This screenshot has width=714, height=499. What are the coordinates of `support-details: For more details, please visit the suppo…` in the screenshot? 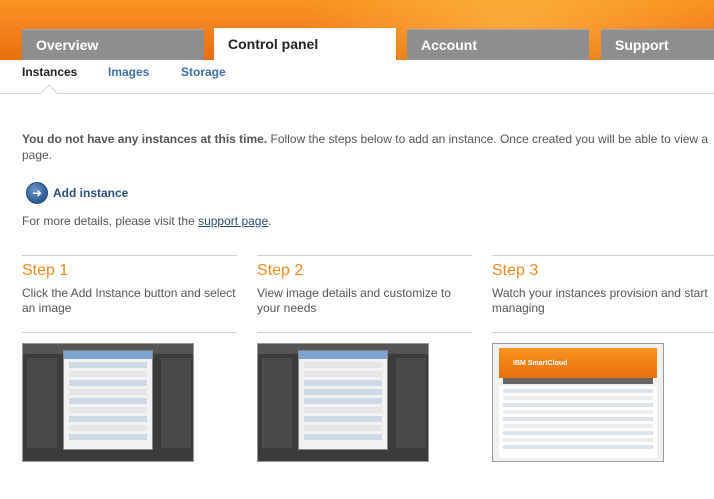 It's located at (146, 221).